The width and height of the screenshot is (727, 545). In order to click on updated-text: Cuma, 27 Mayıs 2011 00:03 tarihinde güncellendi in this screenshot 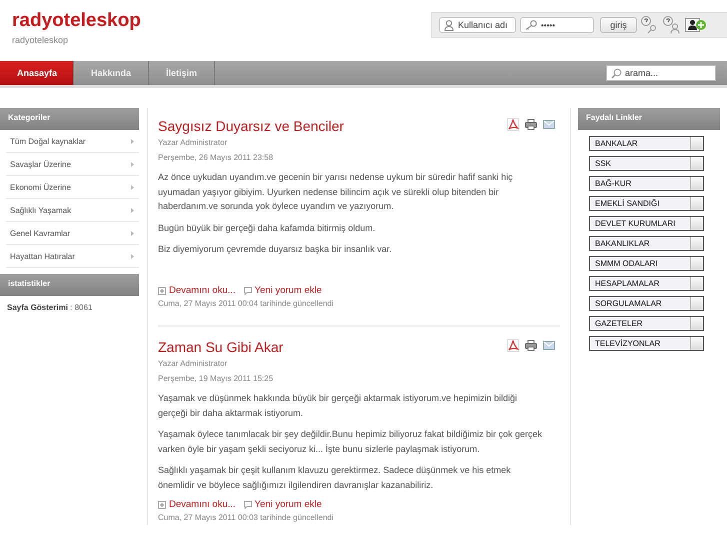, I will do `click(246, 518)`.